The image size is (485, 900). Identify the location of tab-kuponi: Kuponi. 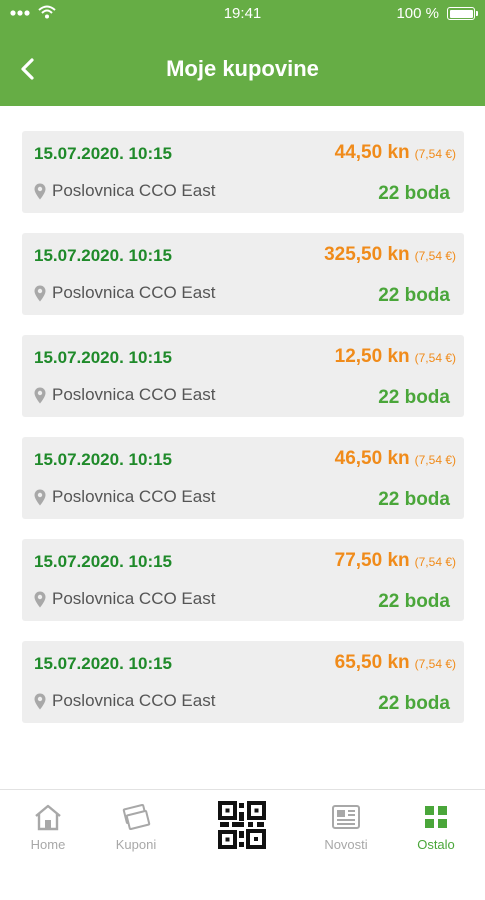
(136, 826).